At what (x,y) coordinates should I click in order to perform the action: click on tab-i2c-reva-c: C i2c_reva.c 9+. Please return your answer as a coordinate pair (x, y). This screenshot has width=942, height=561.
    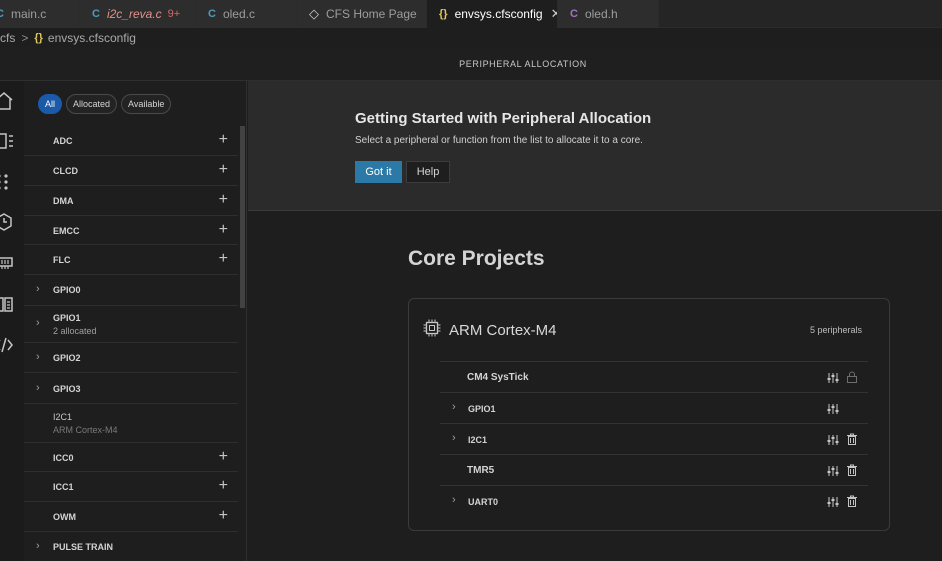
    Looking at the image, I should click on (138, 14).